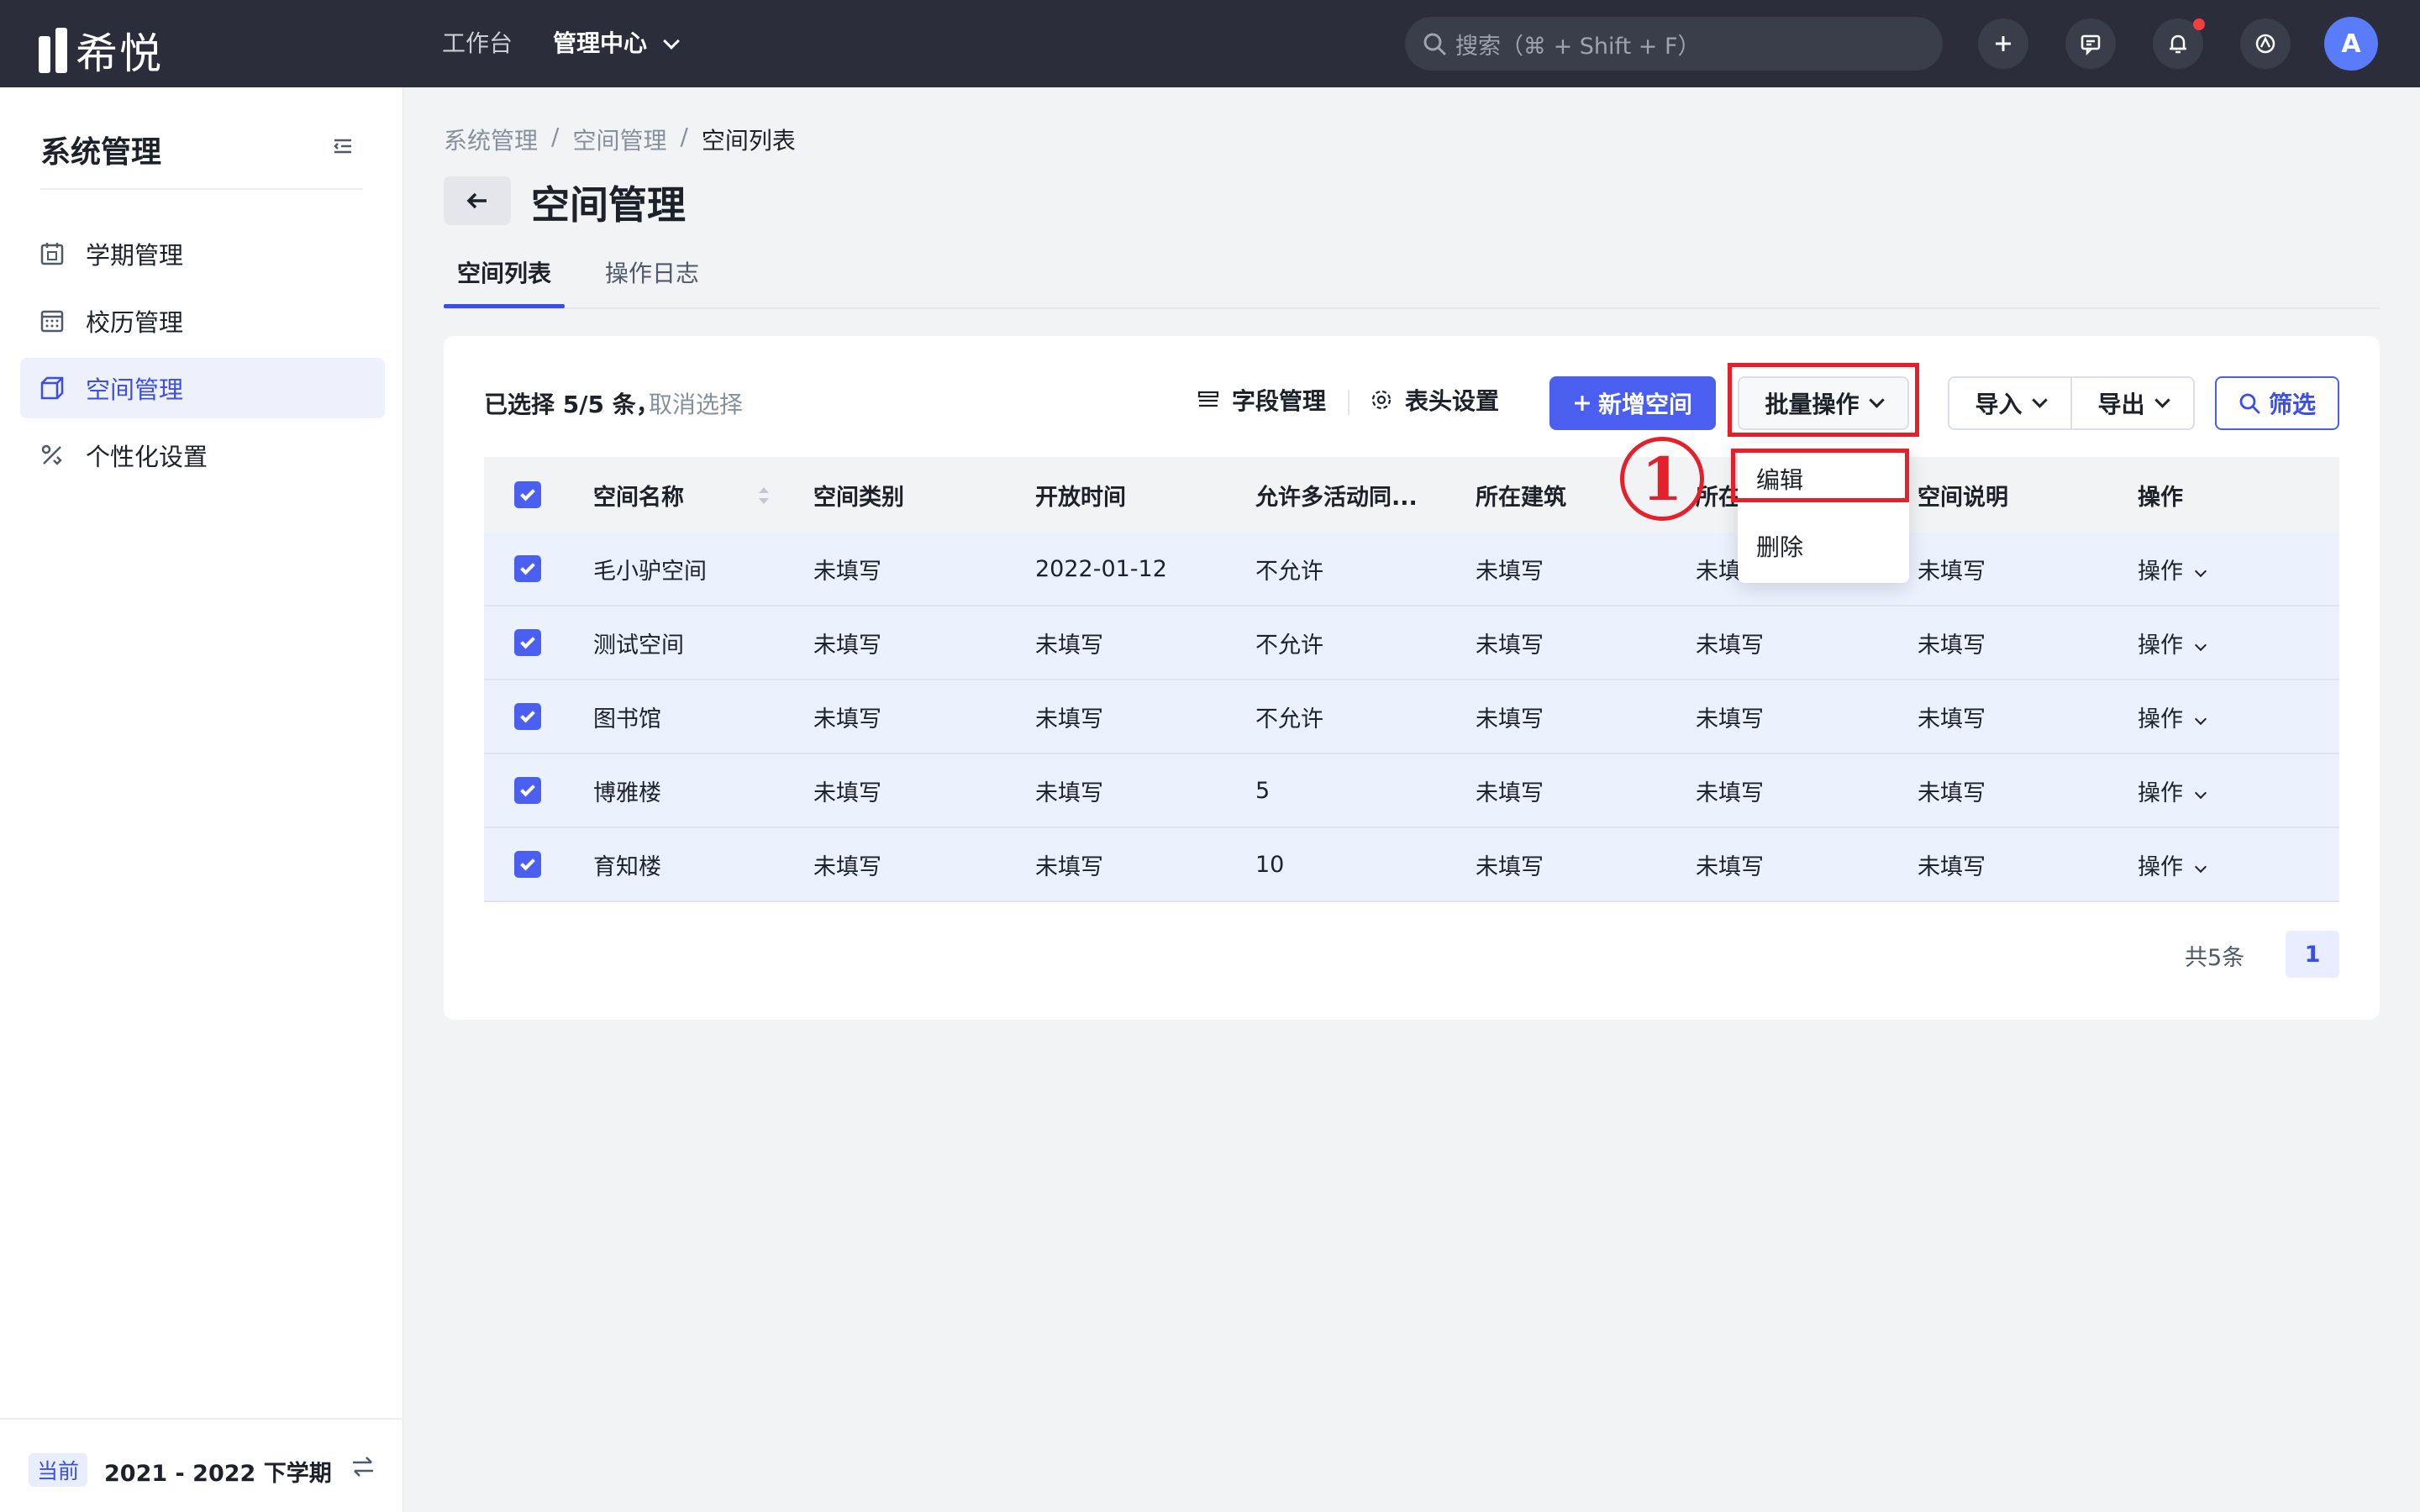 The image size is (2420, 1512). Describe the element at coordinates (1348, 402) in the screenshot. I see `toolbar-divider` at that location.